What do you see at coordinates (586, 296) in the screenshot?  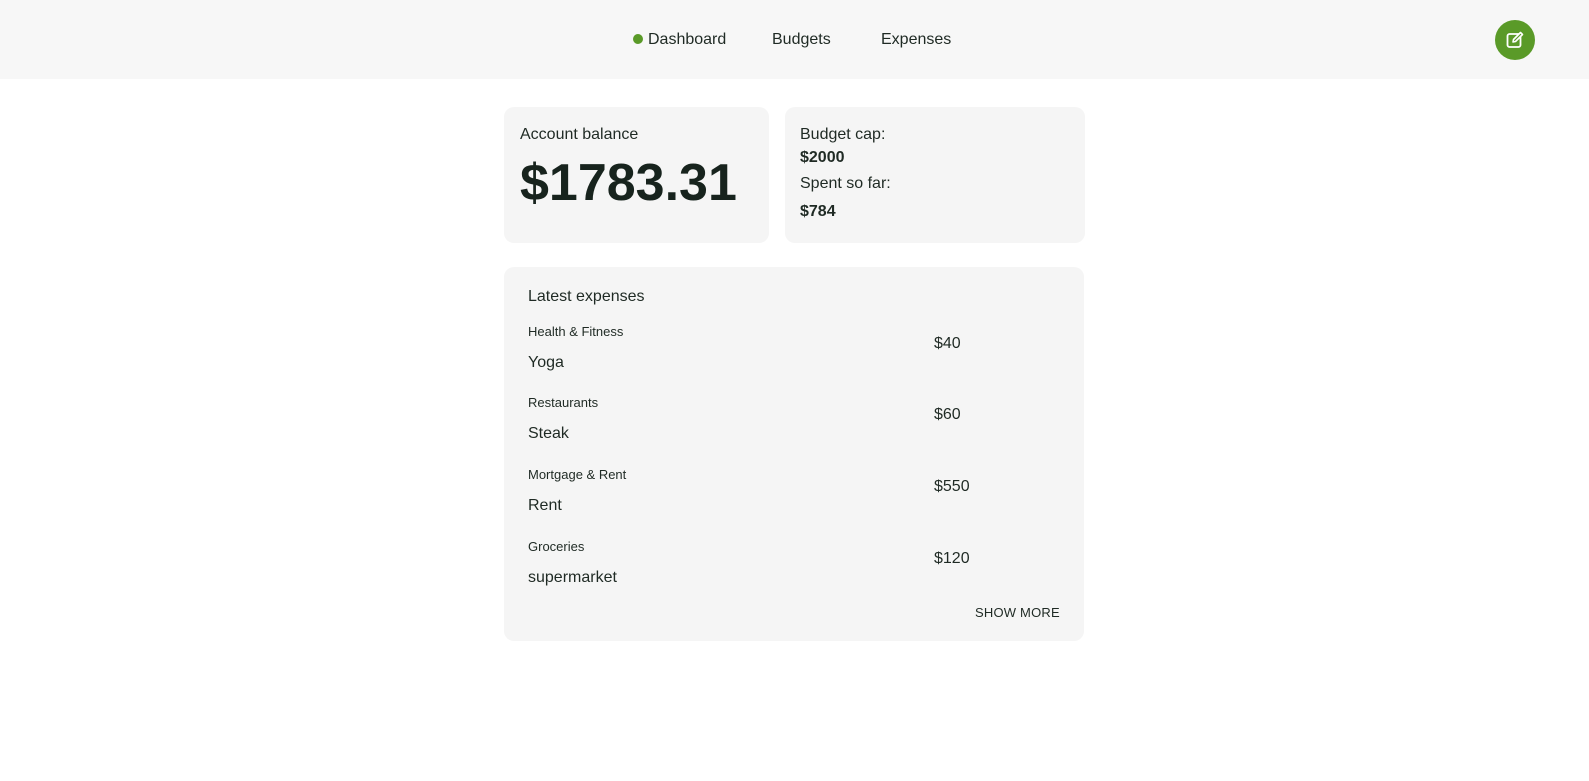 I see `latest-expenses-title: Latest expenses` at bounding box center [586, 296].